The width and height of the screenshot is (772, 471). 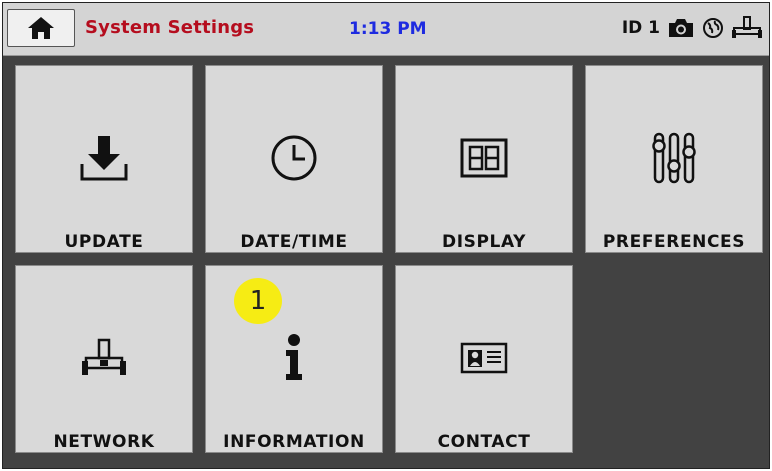 I want to click on clock-icon, so click(x=294, y=158).